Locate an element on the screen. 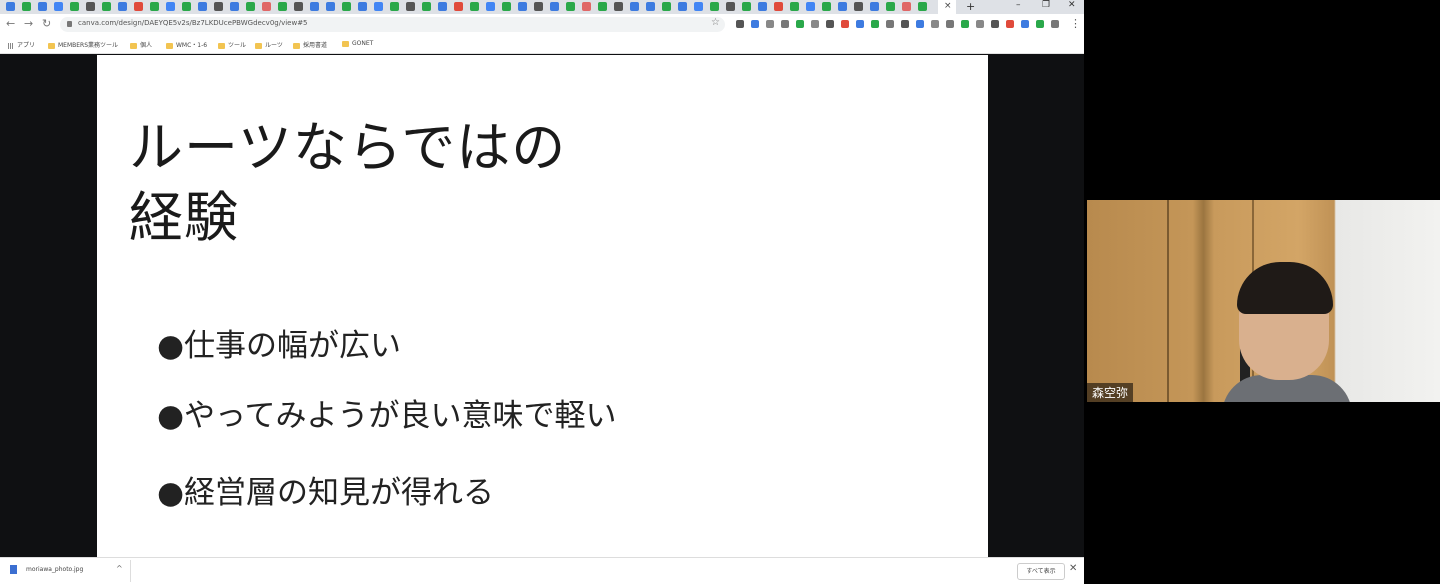 Image resolution: width=1440 pixels, height=584 pixels. bookmark-folder: ツール is located at coordinates (232, 44).